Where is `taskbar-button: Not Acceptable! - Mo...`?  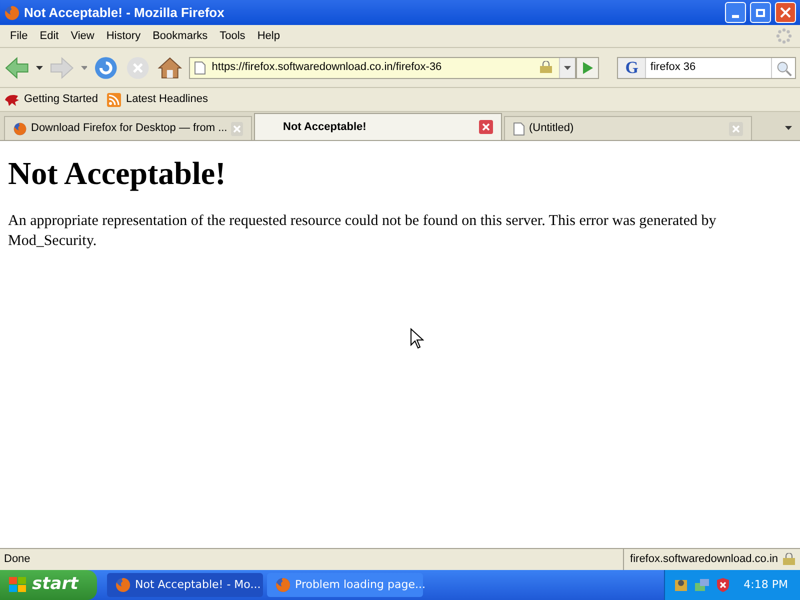
taskbar-button: Not Acceptable! - Mo... is located at coordinates (185, 585).